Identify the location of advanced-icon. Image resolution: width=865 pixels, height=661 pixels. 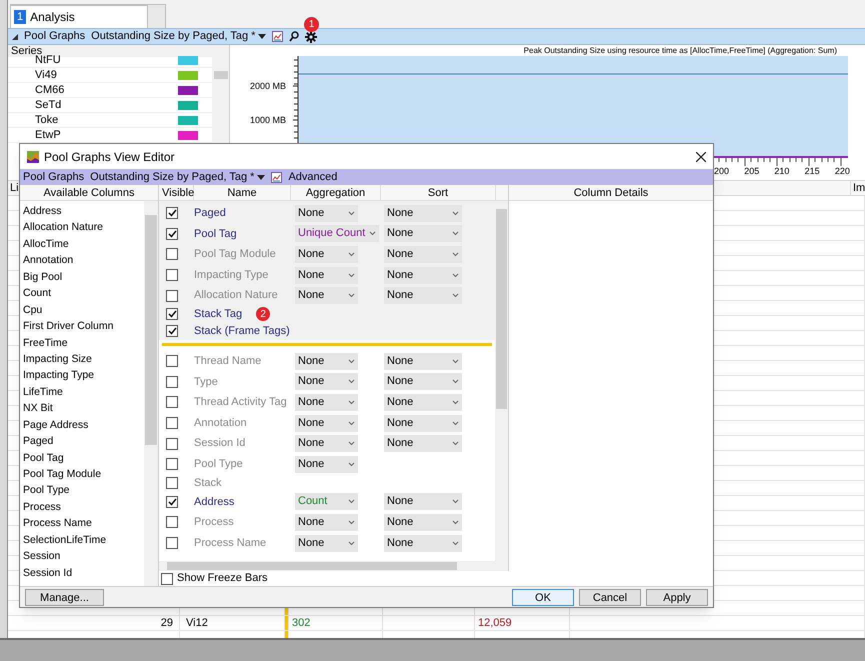
(276, 177).